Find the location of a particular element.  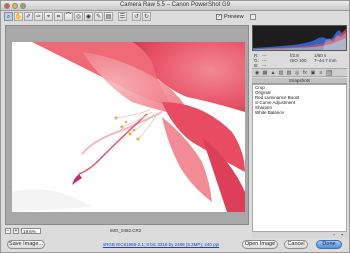

title-bar: Camera Raw 5.5 – Canon PowerShot G9 is located at coordinates (175, 6).